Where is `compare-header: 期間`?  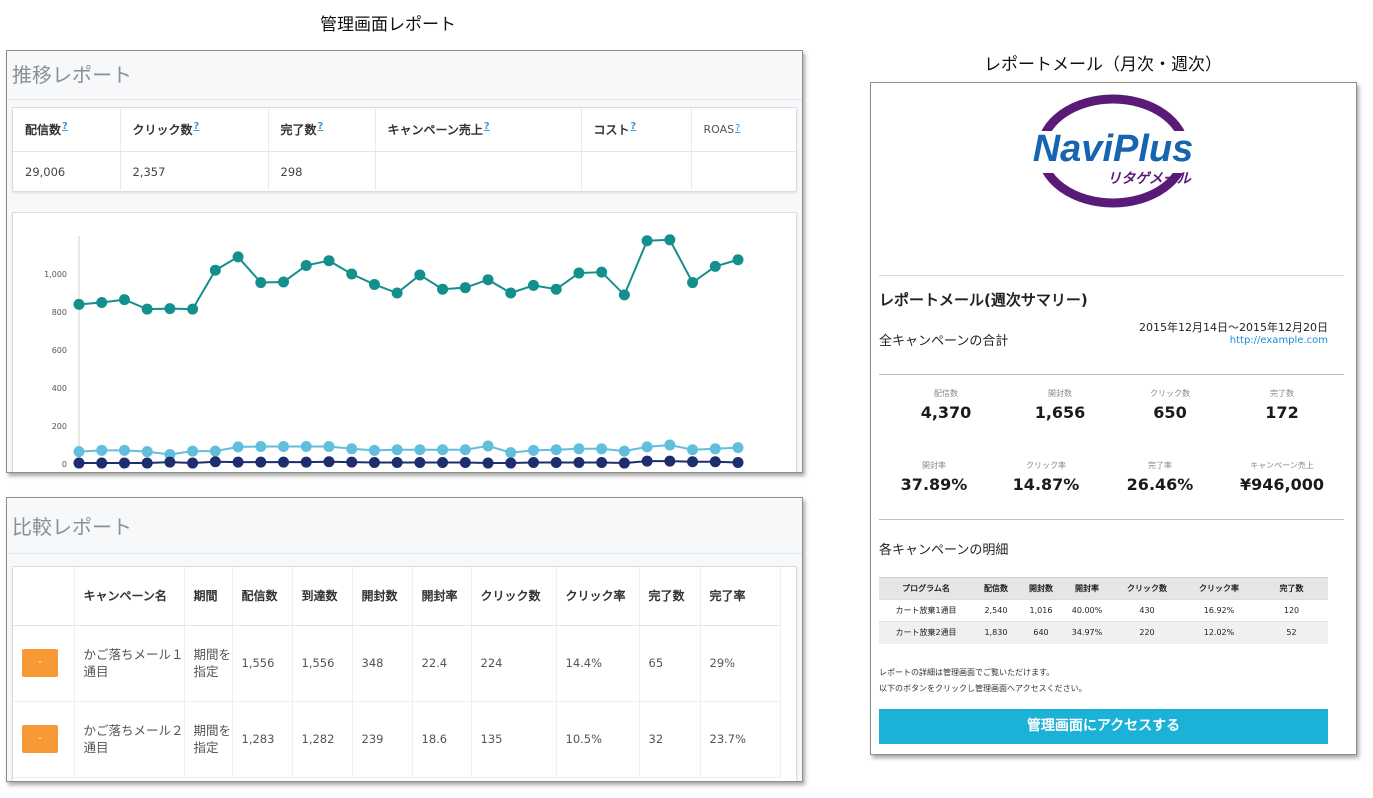
compare-header: 期間 is located at coordinates (208, 596).